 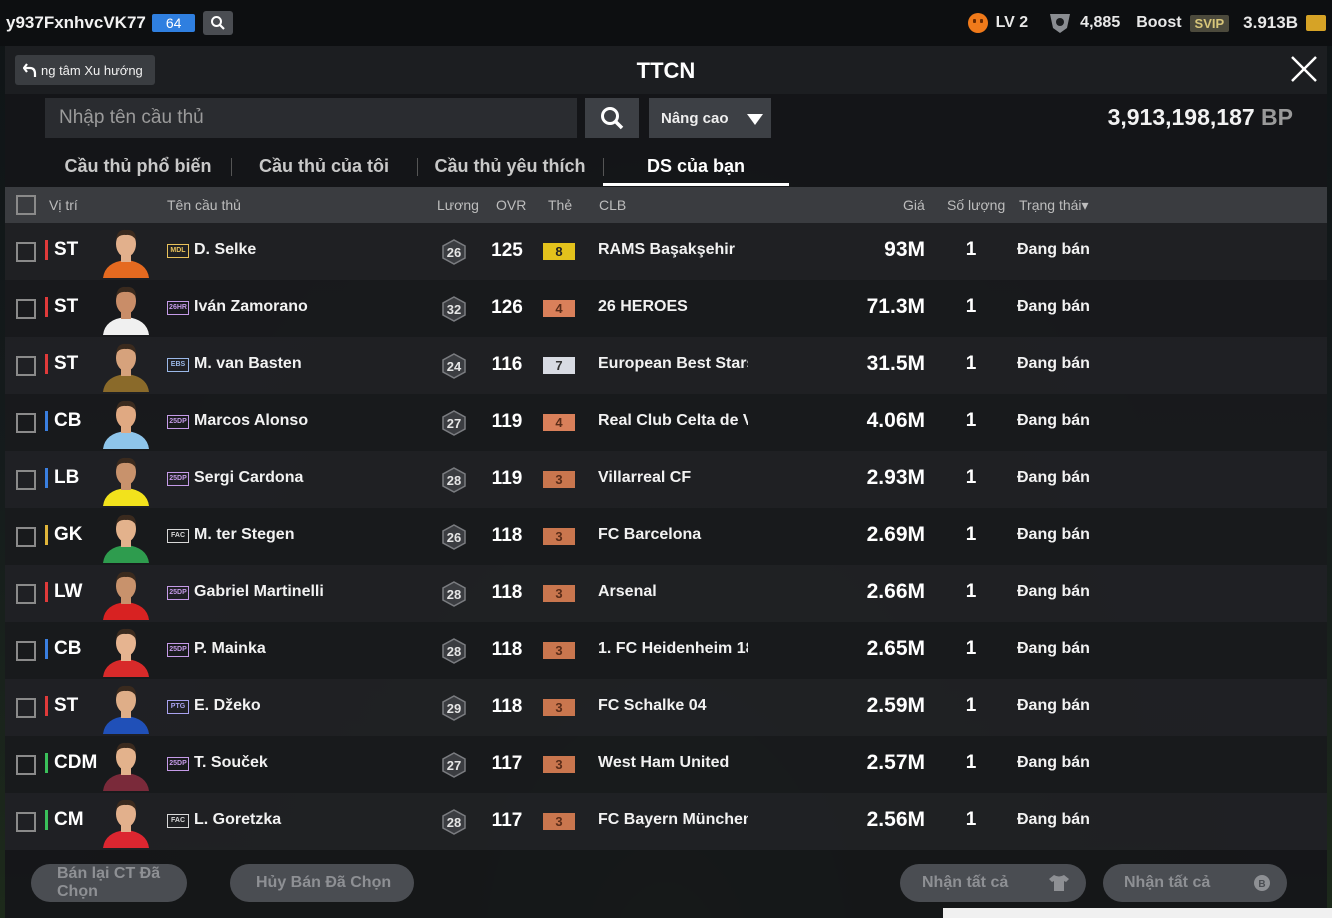 What do you see at coordinates (248, 364) in the screenshot?
I see `player-name: M. van Basten` at bounding box center [248, 364].